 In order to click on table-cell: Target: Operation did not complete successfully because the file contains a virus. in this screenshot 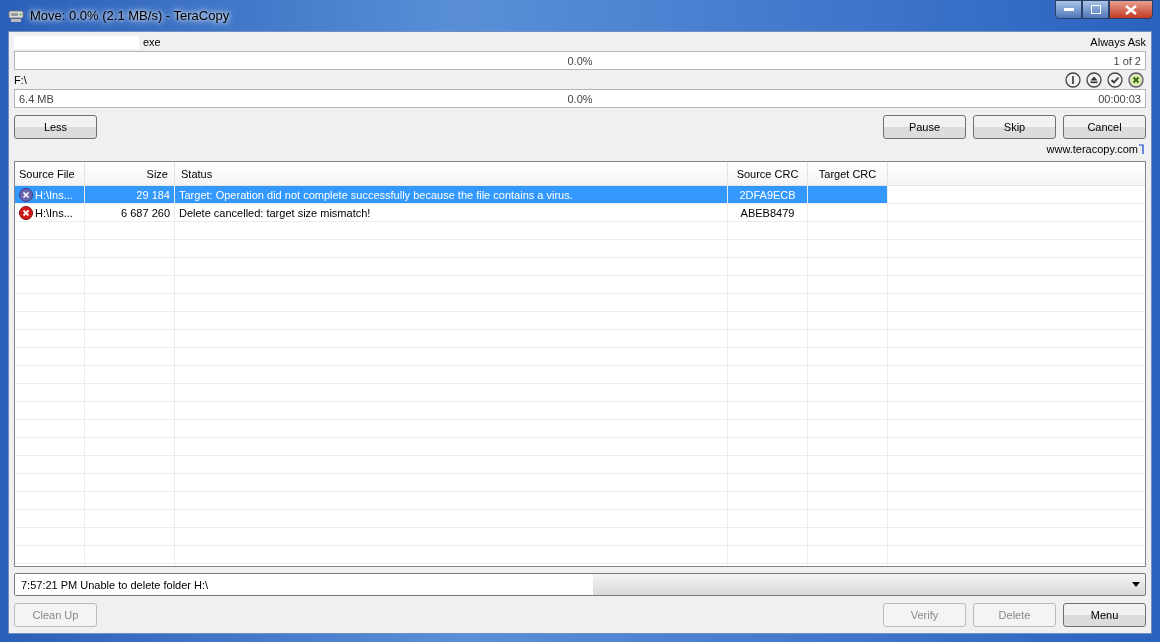, I will do `click(451, 194)`.